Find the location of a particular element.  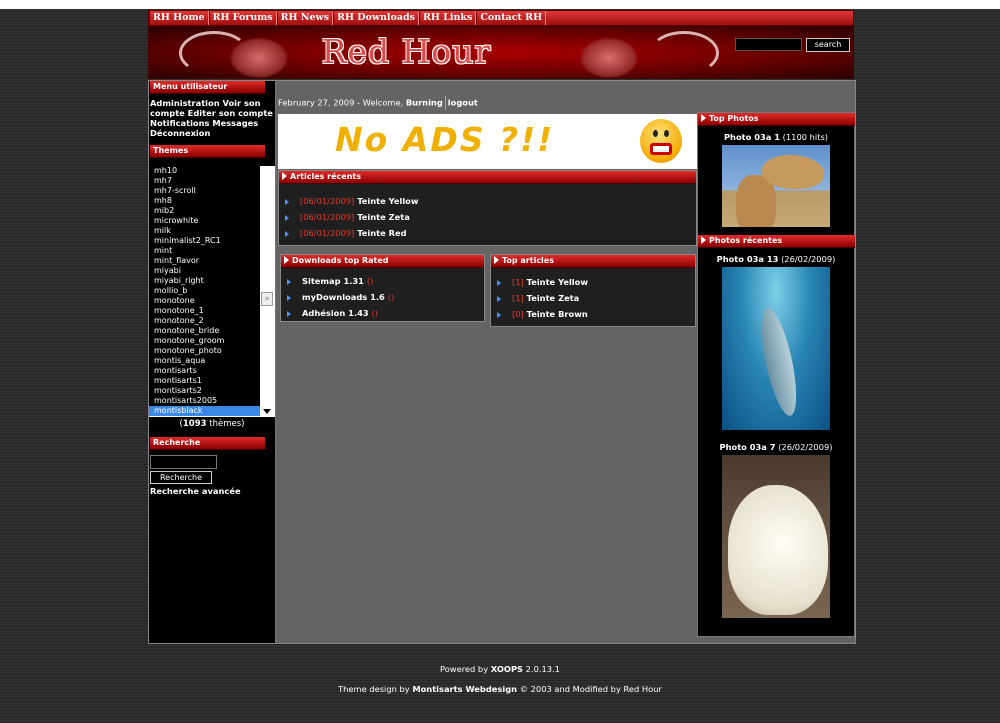

photo-caption: Photo 03a 13 (26/02/2009) is located at coordinates (776, 259).